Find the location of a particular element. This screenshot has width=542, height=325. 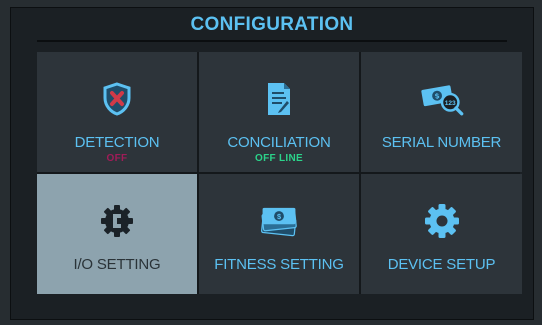

serial-number-label: SERIAL NUMBER is located at coordinates (441, 142).